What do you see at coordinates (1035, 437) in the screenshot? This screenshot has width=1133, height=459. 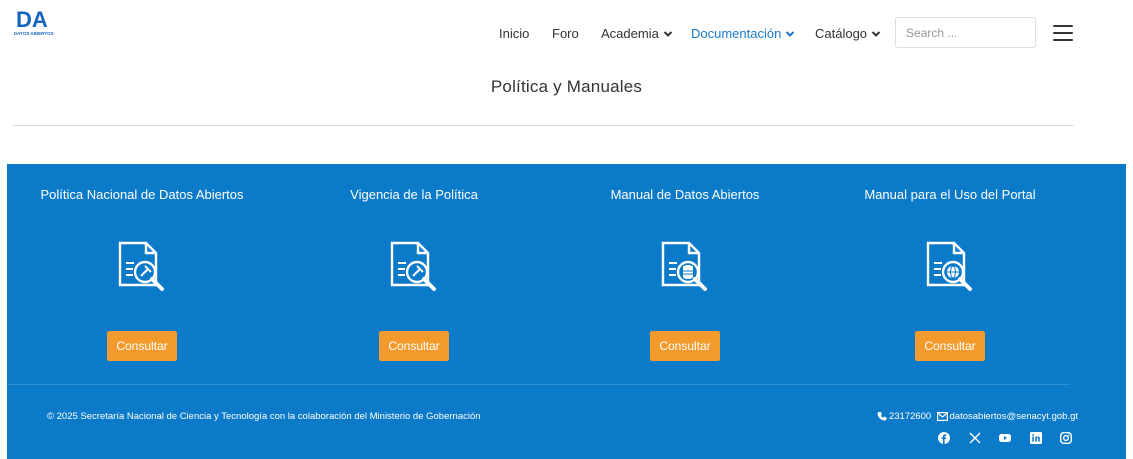 I see `linkedin-icon` at bounding box center [1035, 437].